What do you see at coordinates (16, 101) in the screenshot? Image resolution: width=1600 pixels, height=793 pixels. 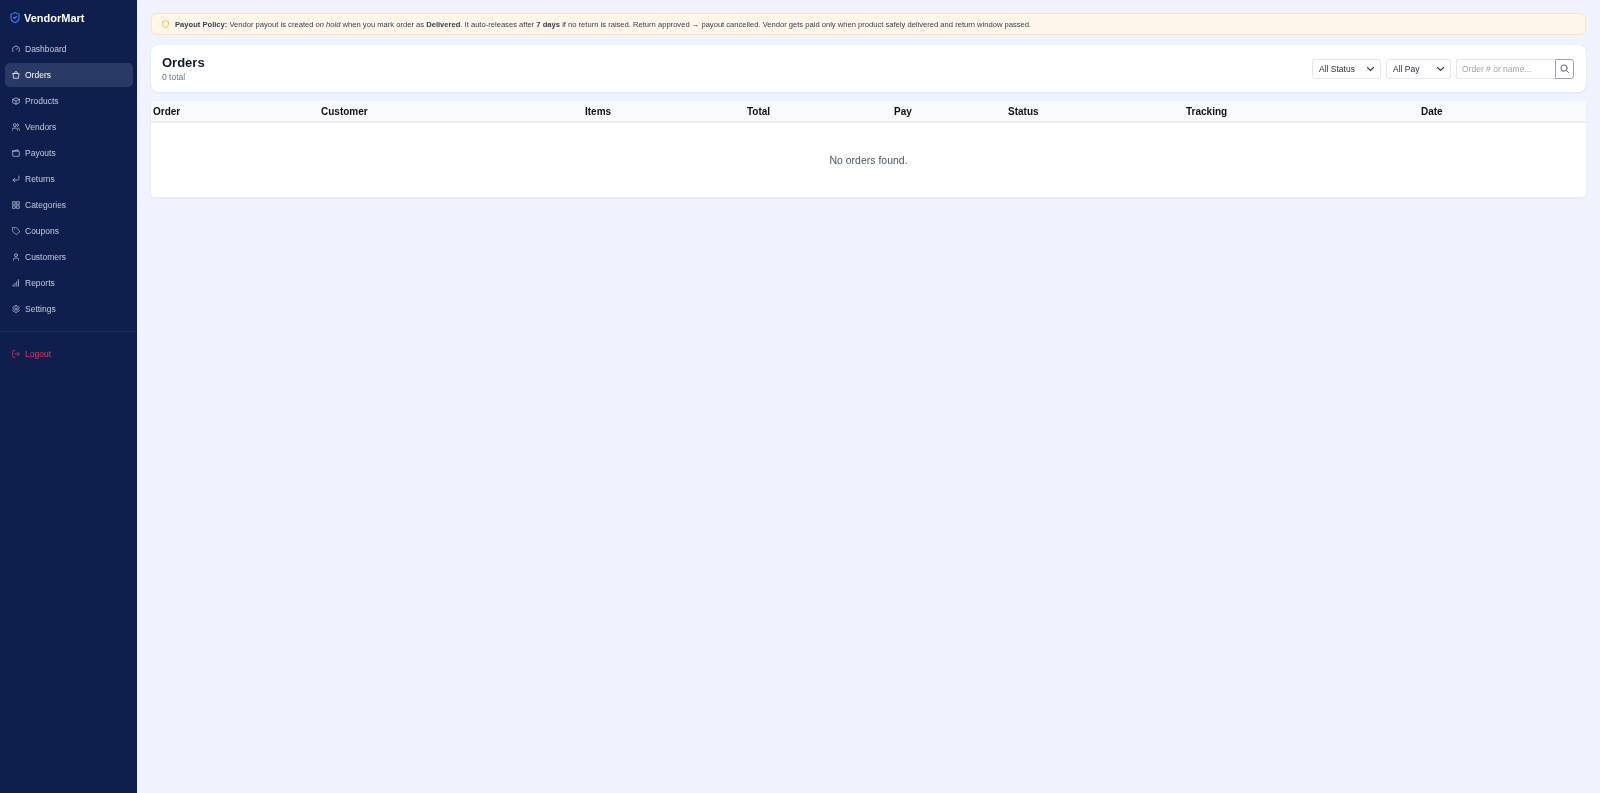 I see `box-icon` at bounding box center [16, 101].